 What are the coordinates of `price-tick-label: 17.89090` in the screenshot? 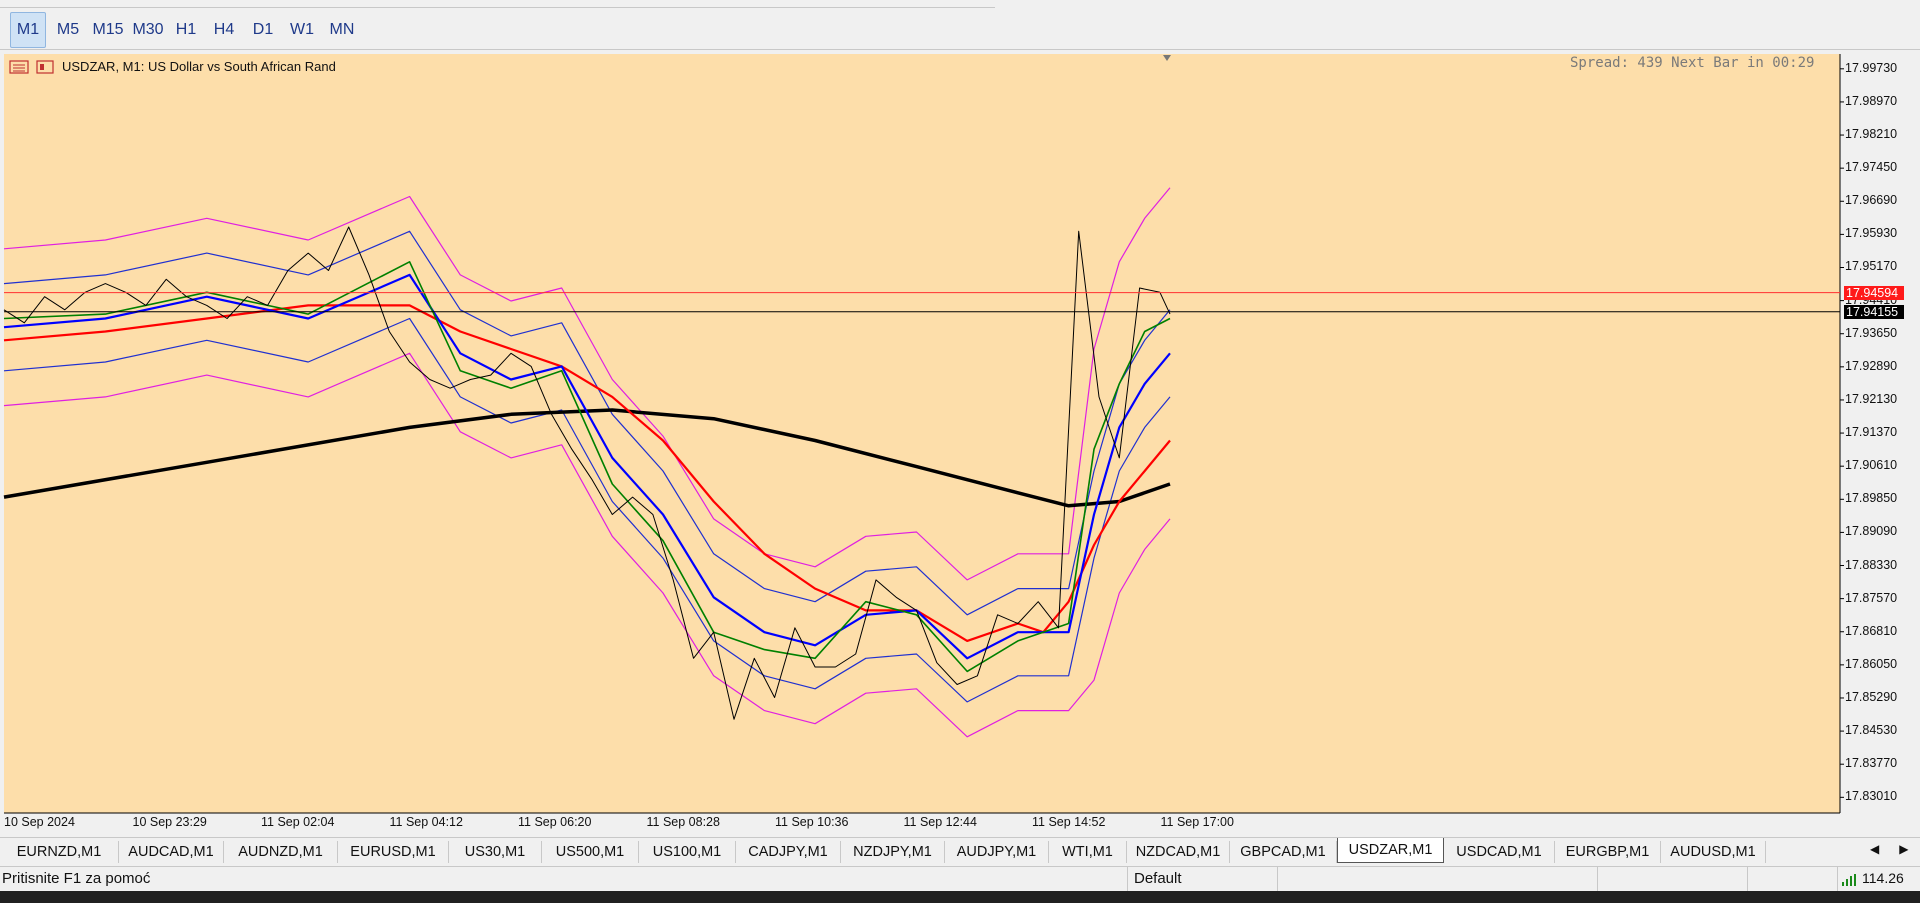 It's located at (1871, 531).